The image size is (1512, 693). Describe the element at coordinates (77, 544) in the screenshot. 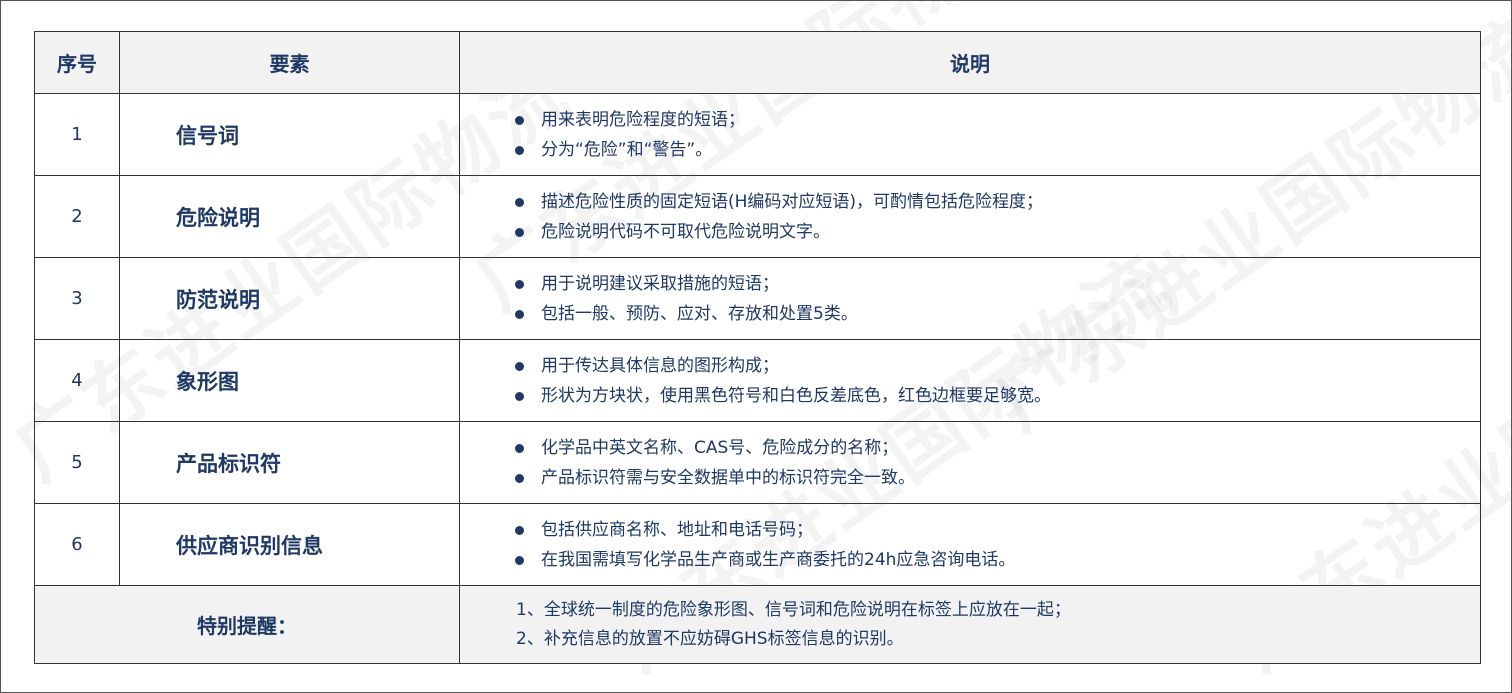

I see `row-number: 6` at that location.